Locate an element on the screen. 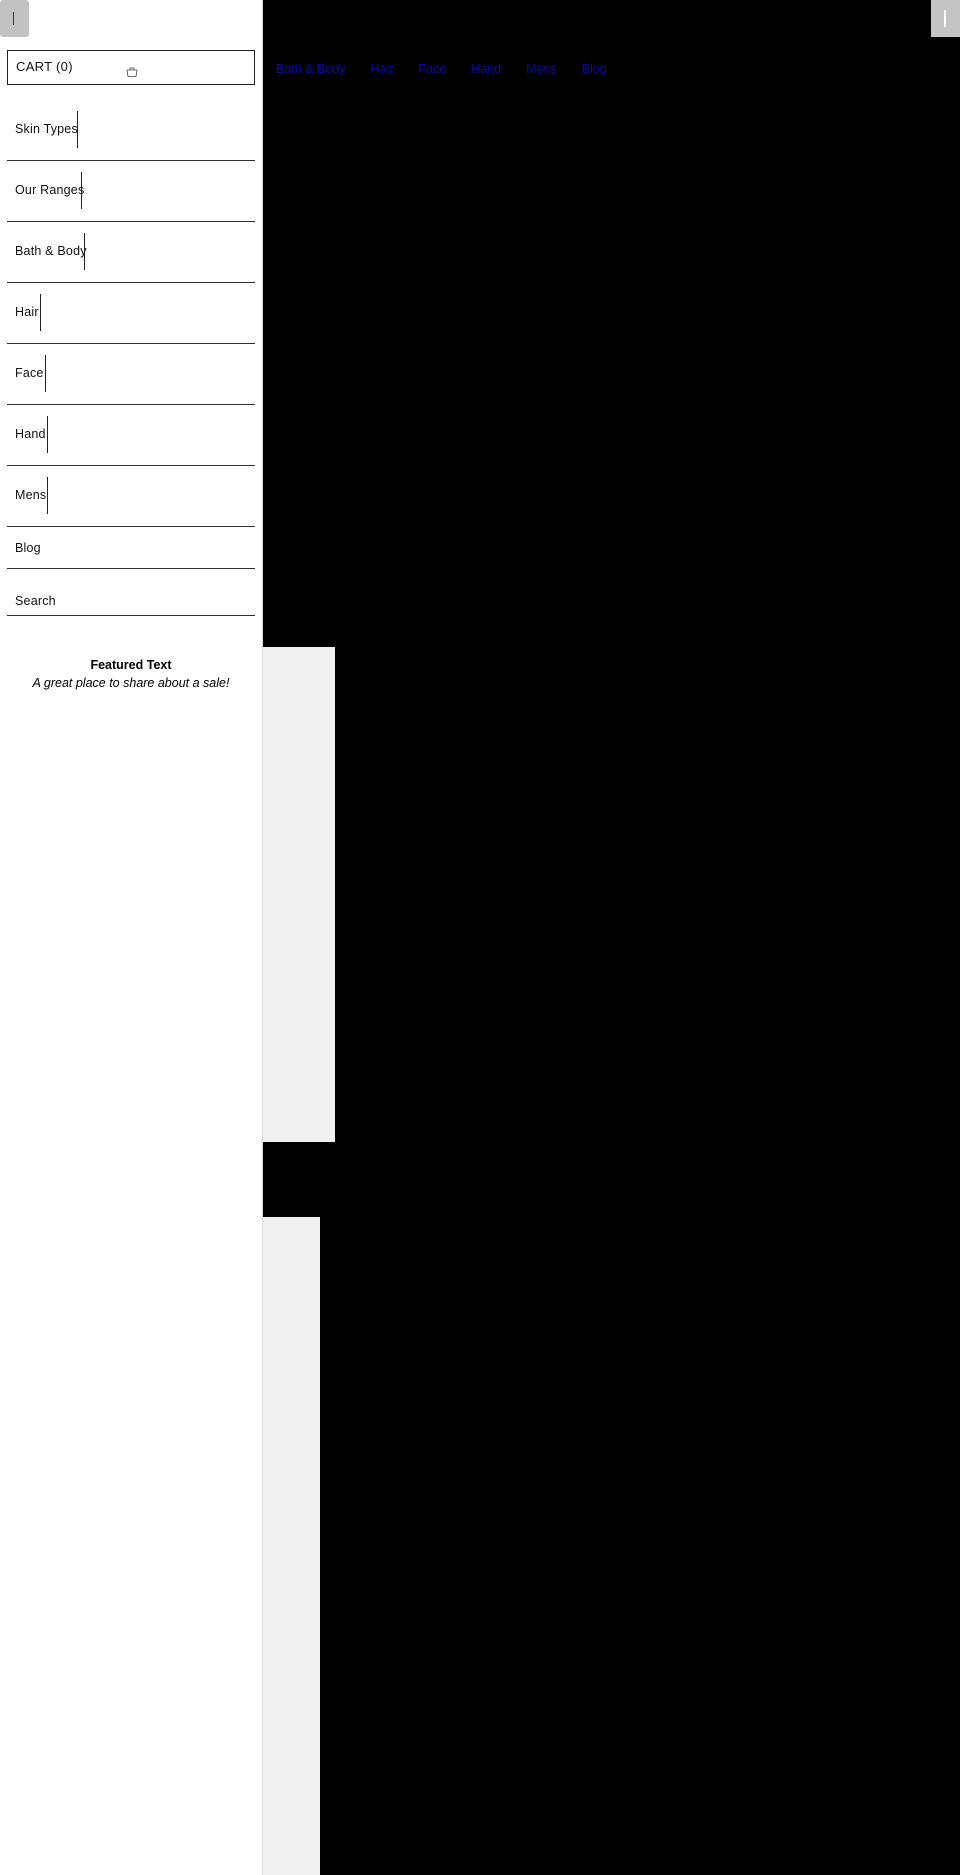 The height and width of the screenshot is (1875, 960). sidebar-item-hand: Hand is located at coordinates (131, 435).